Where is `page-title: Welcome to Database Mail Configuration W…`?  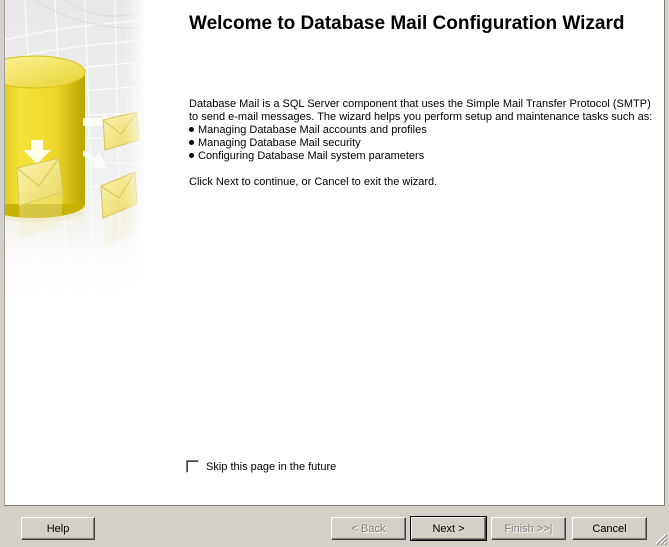
page-title: Welcome to Database Mail Configuration W… is located at coordinates (407, 23).